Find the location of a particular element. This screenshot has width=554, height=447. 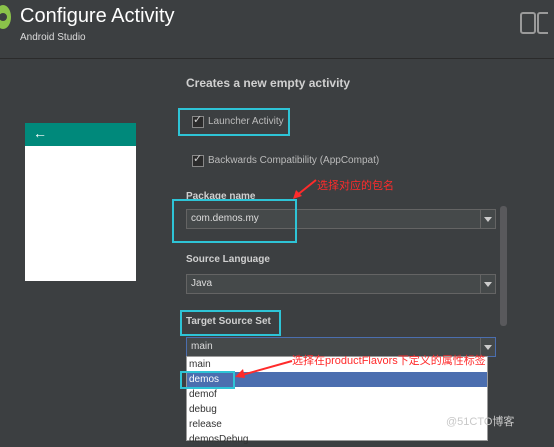

back-arrow-icon: ← is located at coordinates (40, 133).